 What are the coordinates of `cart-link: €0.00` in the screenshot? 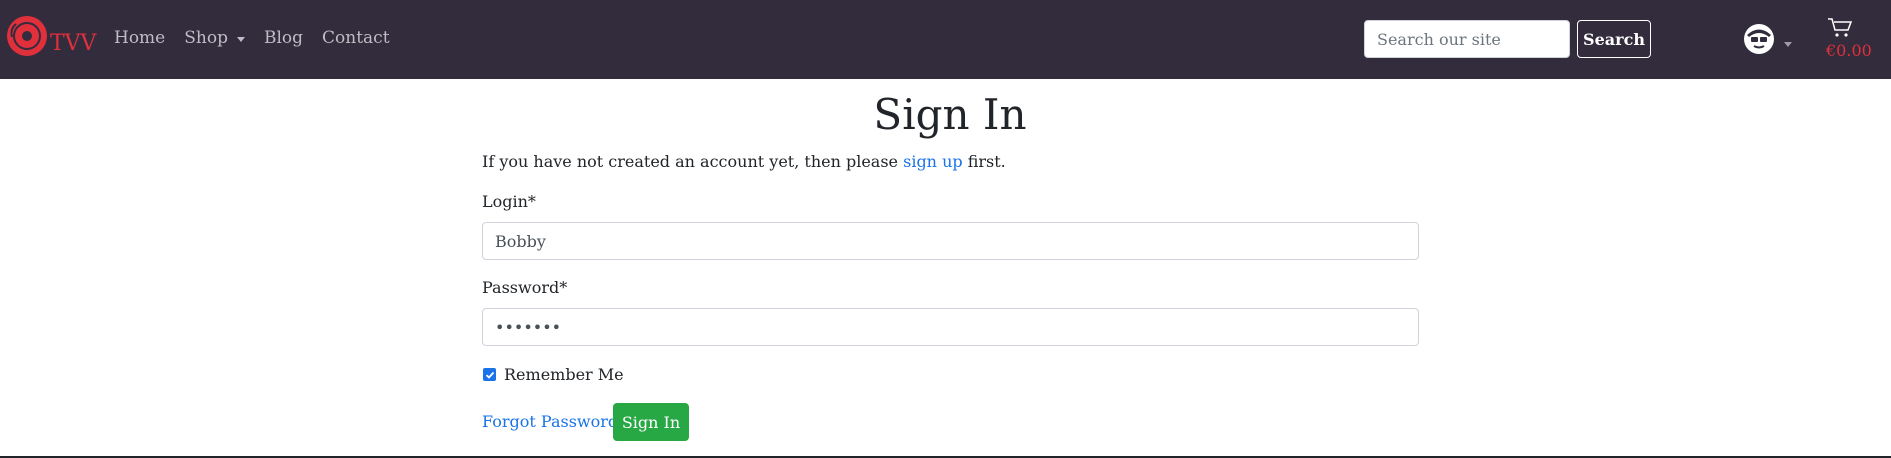 It's located at (1850, 39).